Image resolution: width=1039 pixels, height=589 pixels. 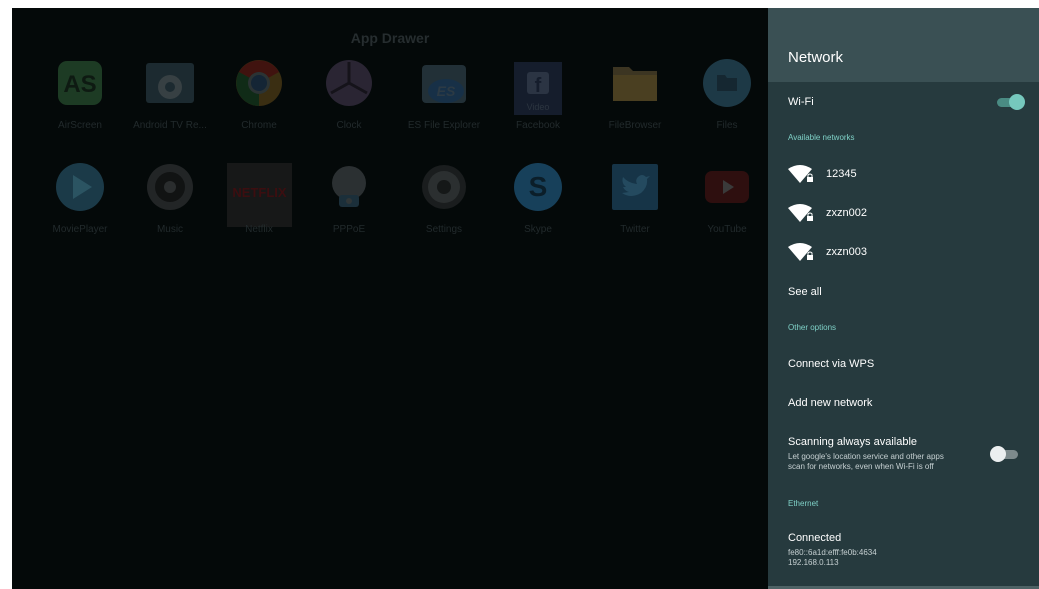 What do you see at coordinates (80, 229) in the screenshot?
I see `app-label: MoviePlayer` at bounding box center [80, 229].